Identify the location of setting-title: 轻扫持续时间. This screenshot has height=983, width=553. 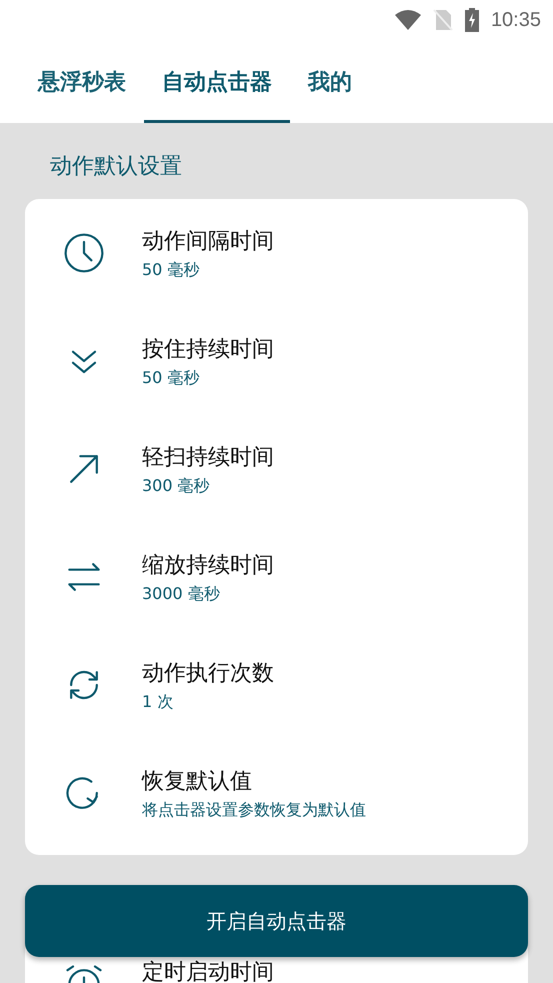
(208, 457).